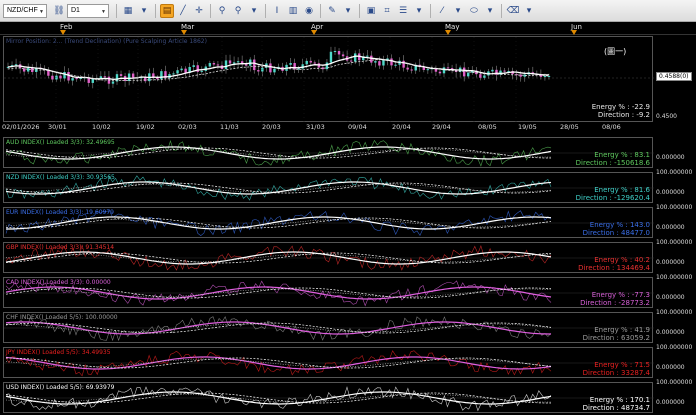 This screenshot has width=696, height=415. Describe the element at coordinates (474, 11) in the screenshot. I see `ellipse-icon: ⬭` at that location.